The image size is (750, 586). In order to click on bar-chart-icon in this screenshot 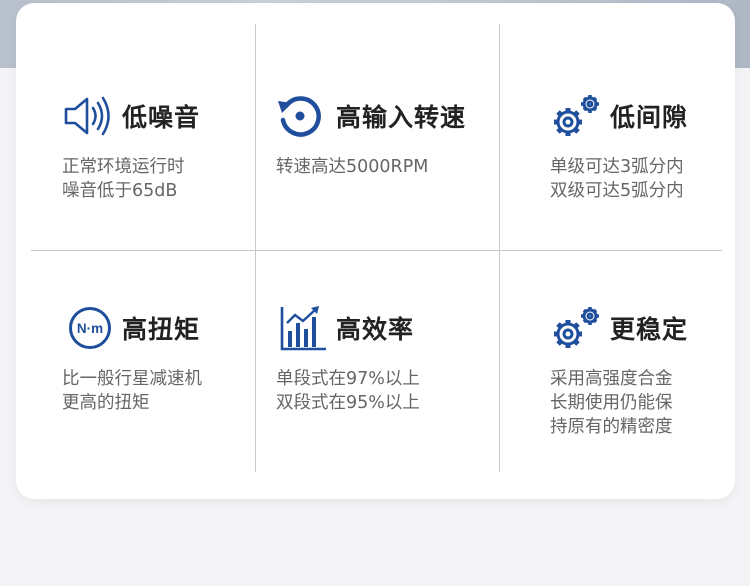, I will do `click(303, 328)`.